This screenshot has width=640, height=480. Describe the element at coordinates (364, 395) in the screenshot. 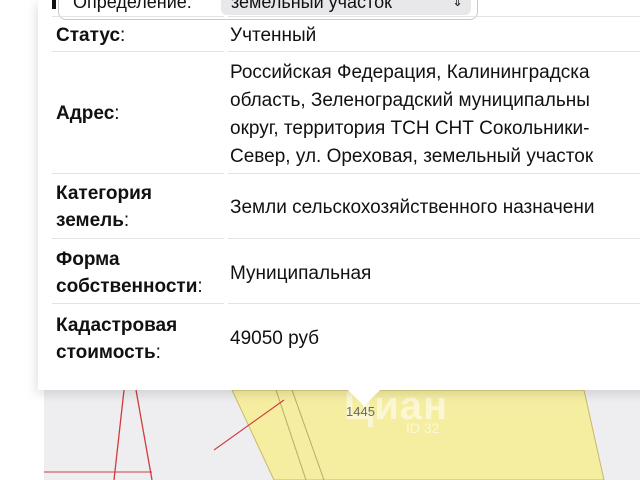

I see `popup-pointer` at that location.